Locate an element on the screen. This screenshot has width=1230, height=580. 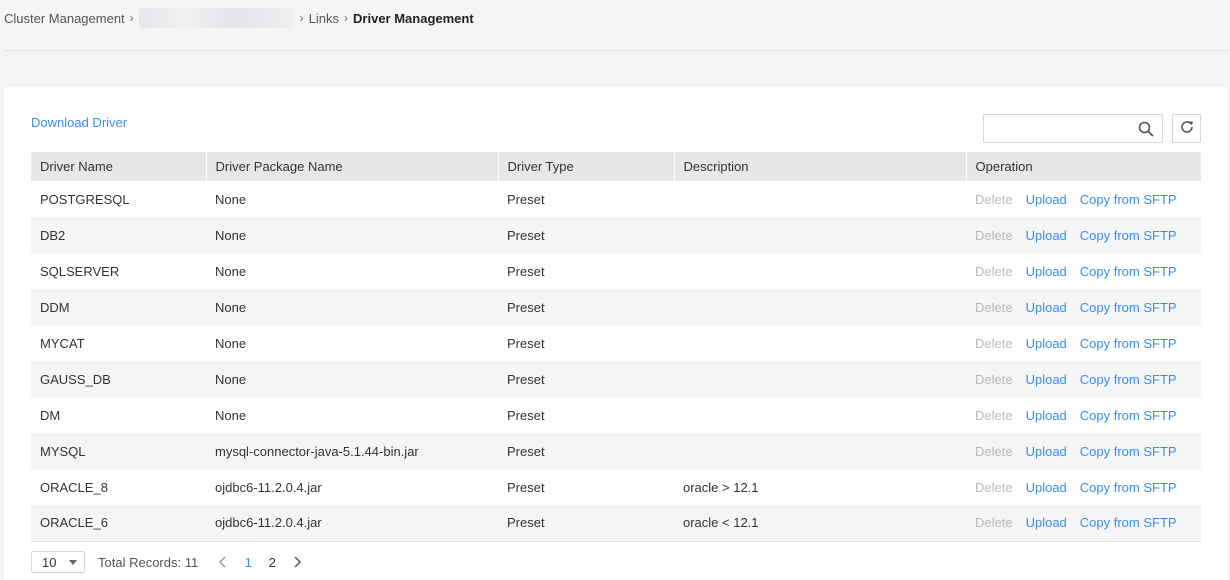
table-row: DDM None Preset Delete Upload Copy from SFTP is located at coordinates (616, 307).